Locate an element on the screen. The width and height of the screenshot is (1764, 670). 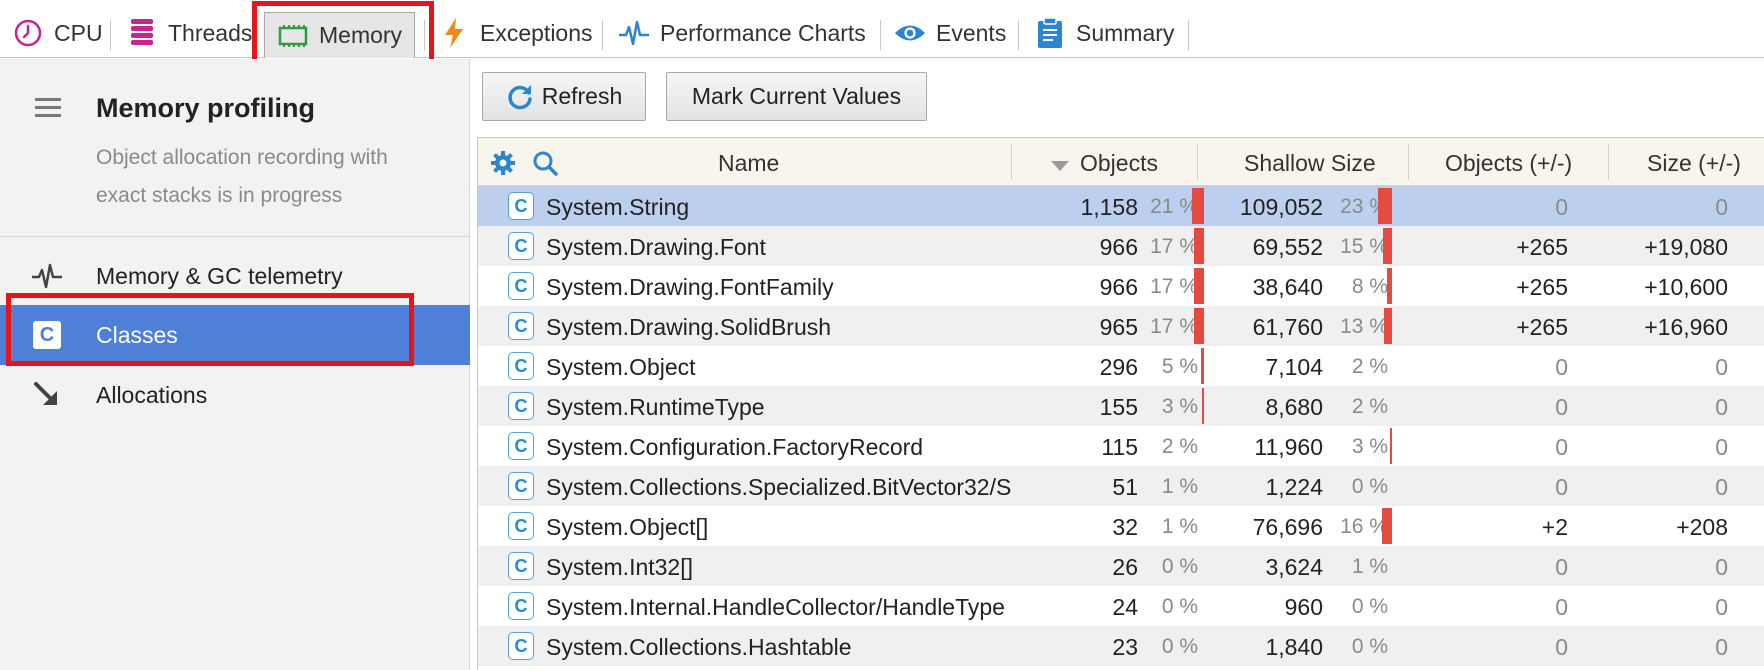
shallow-size-percent: 3 % is located at coordinates (1369, 446).